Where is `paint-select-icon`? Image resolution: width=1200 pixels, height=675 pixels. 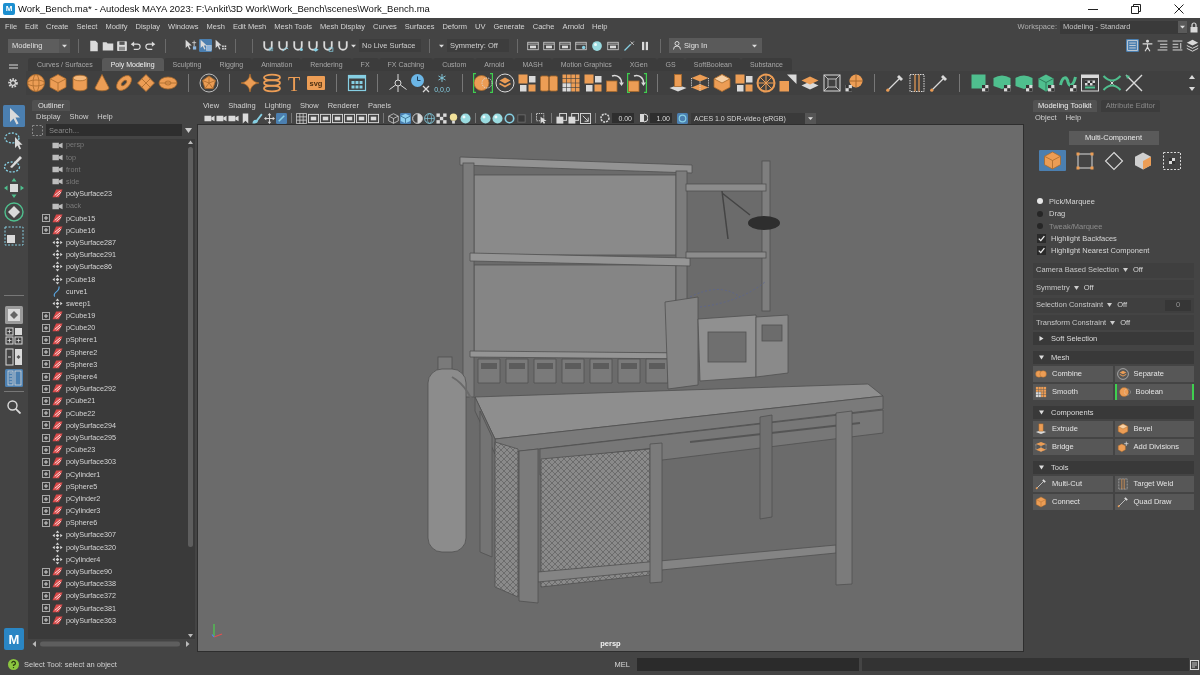 paint-select-icon is located at coordinates (14, 164).